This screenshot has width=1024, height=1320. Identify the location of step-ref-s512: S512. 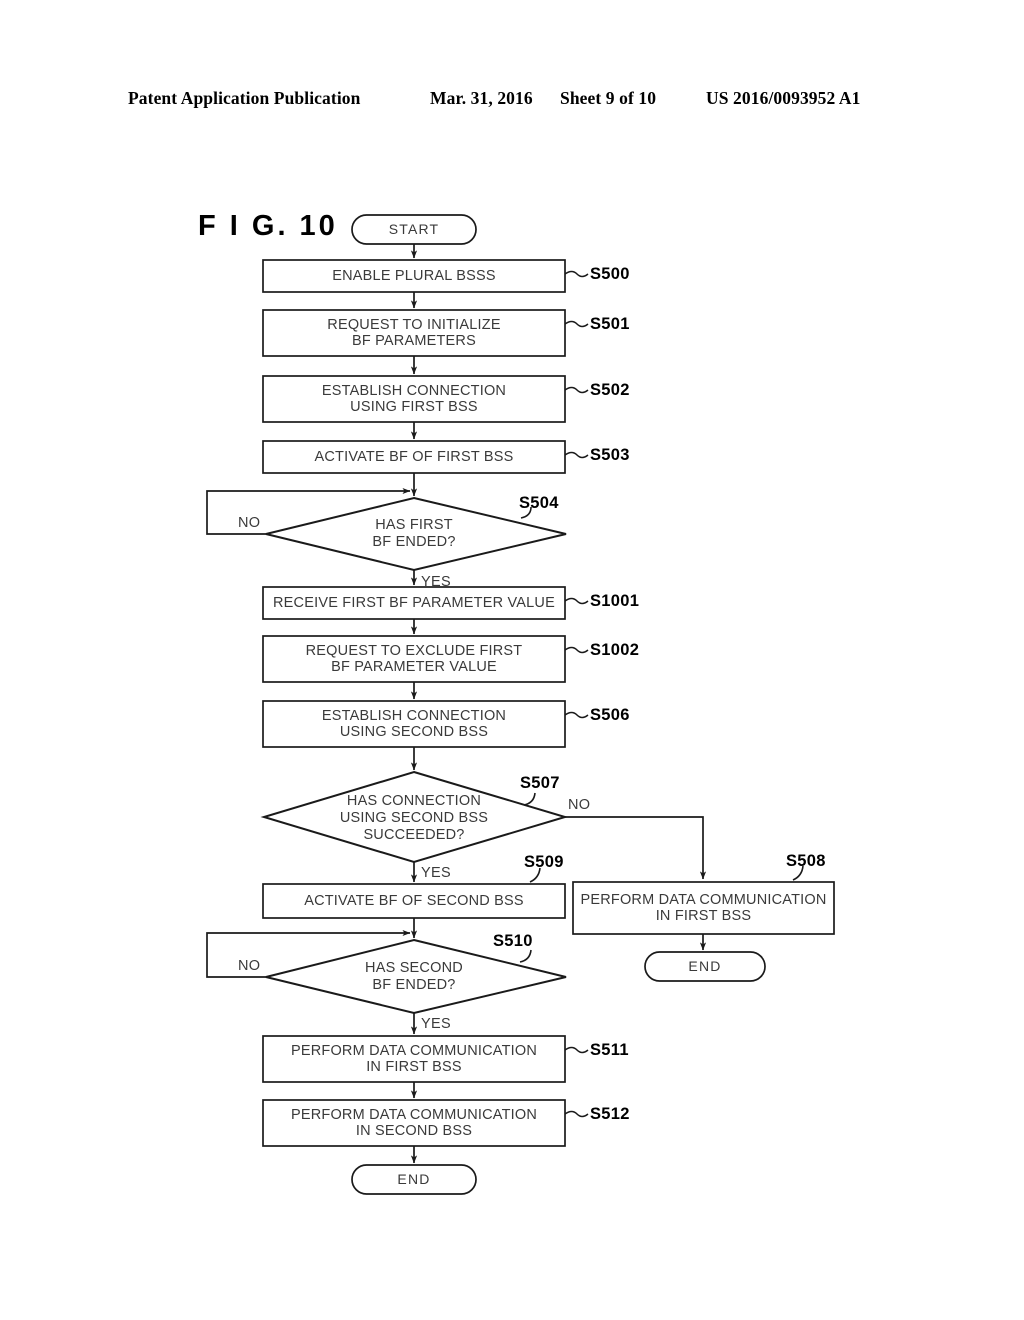
(610, 1114).